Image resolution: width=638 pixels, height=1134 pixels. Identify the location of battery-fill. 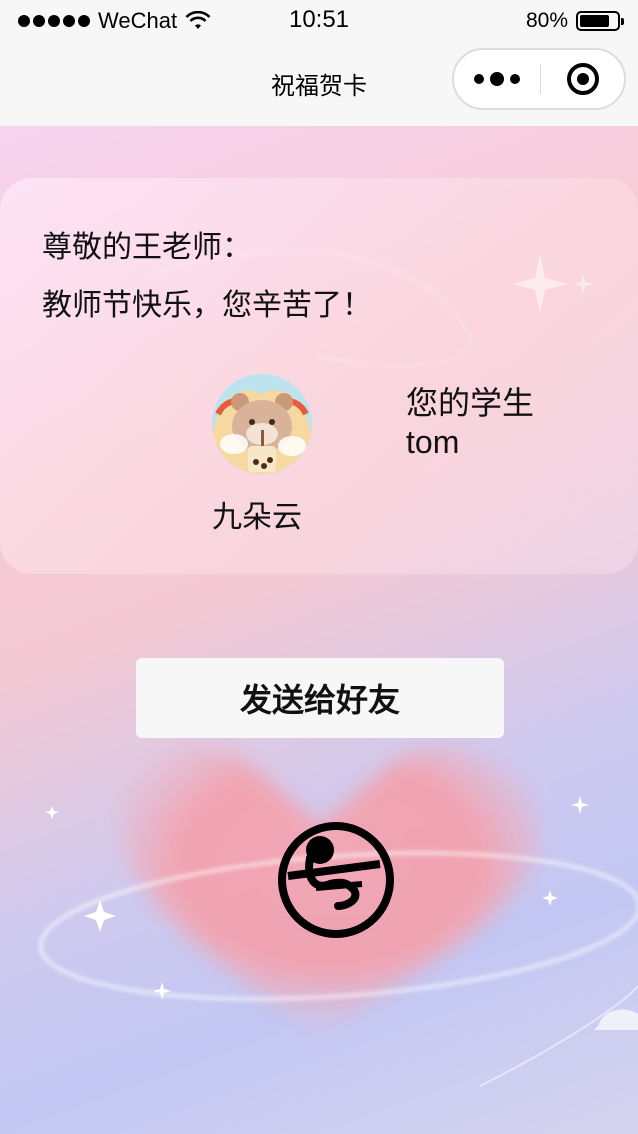
(594, 21).